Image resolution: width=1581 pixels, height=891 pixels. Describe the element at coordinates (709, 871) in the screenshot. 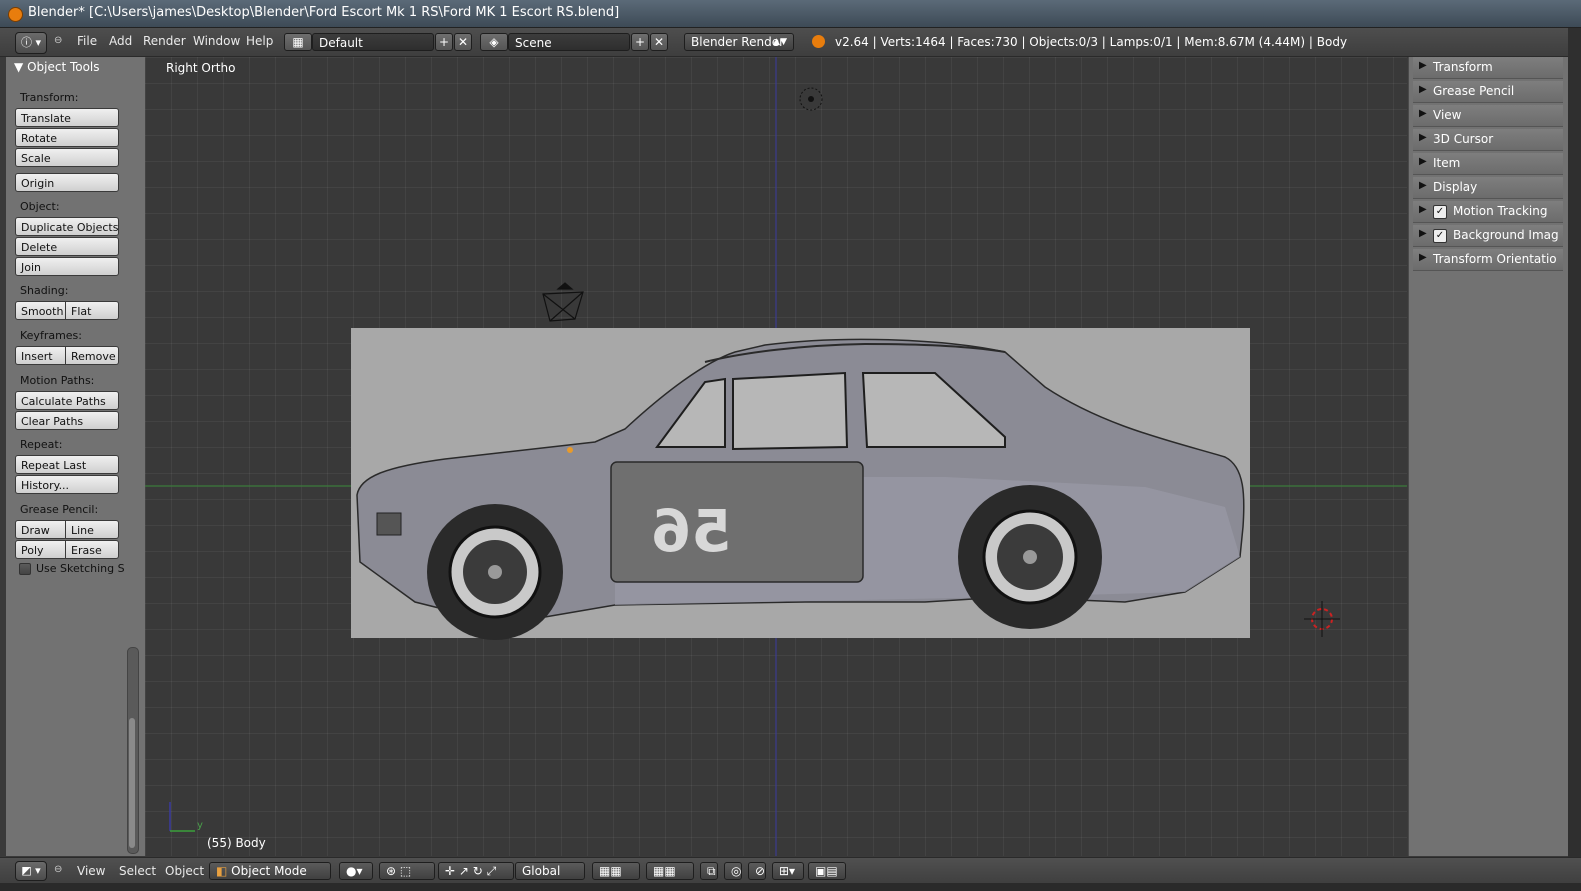

I see `lock-layers-icon: ⧉` at that location.